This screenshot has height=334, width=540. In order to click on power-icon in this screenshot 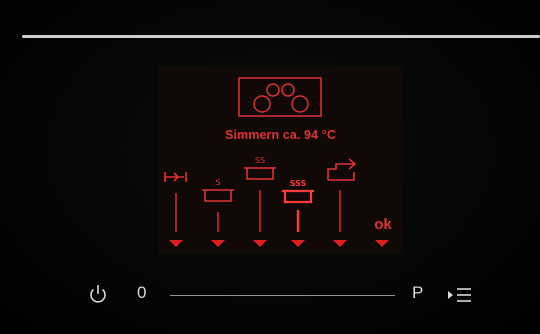, I will do `click(98, 294)`.